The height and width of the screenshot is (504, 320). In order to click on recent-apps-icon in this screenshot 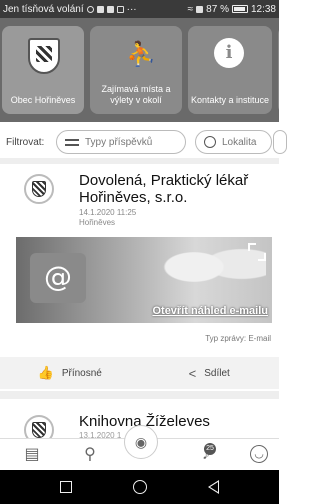, I will do `click(66, 487)`.